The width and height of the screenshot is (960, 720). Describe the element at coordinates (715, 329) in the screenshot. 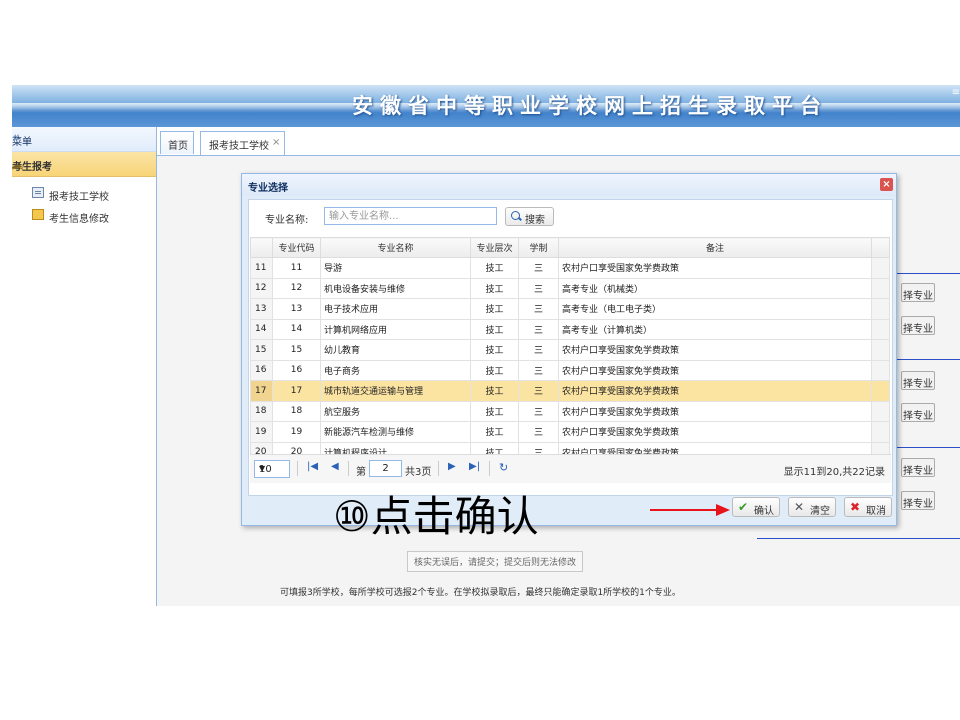

I see `major-note-cell: 高考专业（计算机类）` at that location.